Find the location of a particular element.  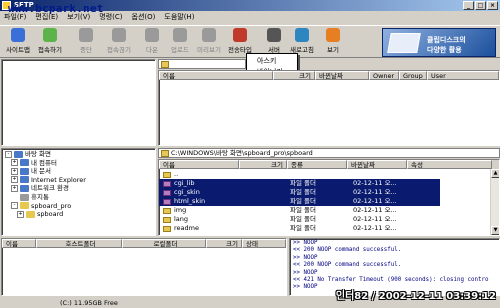

menu-options: 옵션(O) is located at coordinates (144, 17).